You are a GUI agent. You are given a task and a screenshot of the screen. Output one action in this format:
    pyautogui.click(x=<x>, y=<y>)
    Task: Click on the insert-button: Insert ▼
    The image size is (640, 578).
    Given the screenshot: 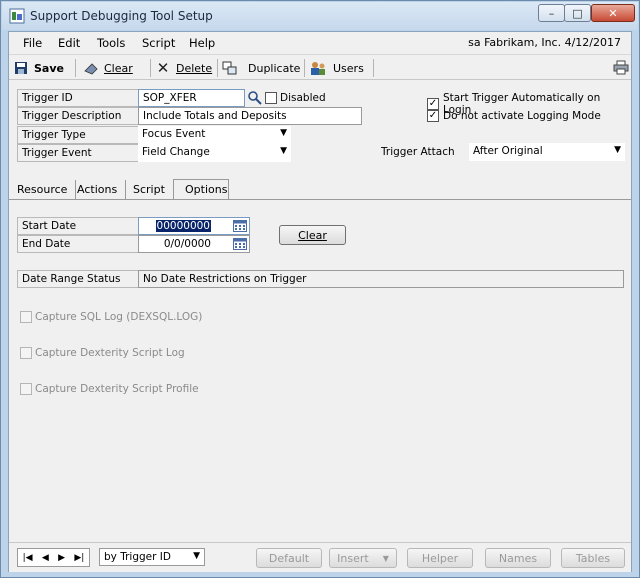 What is the action you would take?
    pyautogui.click(x=363, y=558)
    